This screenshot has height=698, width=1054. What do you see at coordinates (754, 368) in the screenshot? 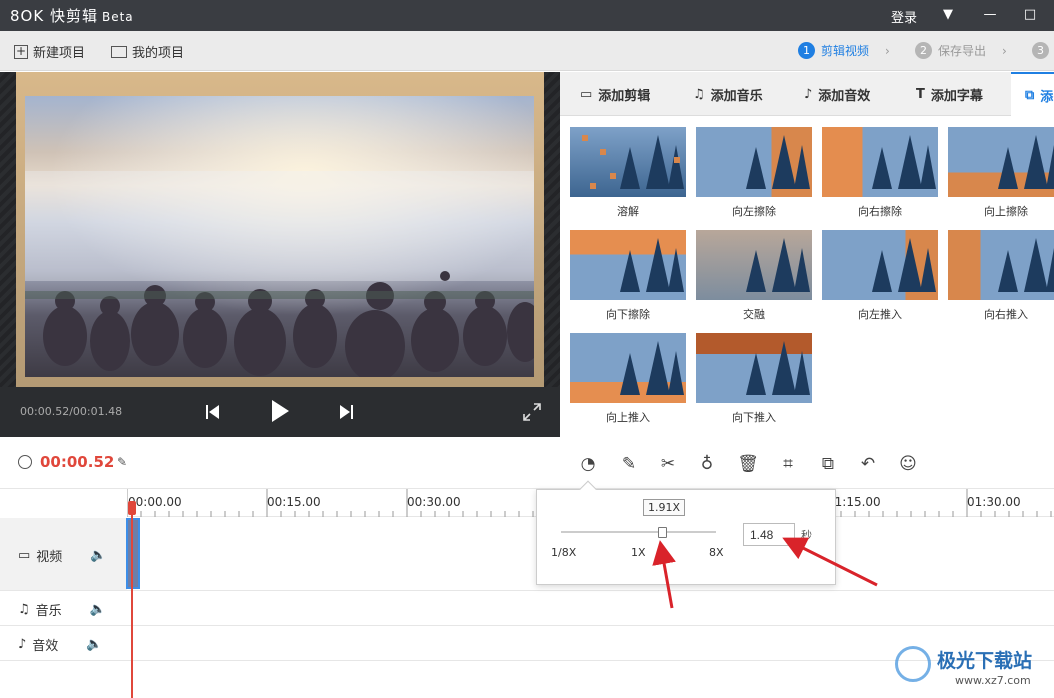
I see `transition-push-down-thumbnail` at bounding box center [754, 368].